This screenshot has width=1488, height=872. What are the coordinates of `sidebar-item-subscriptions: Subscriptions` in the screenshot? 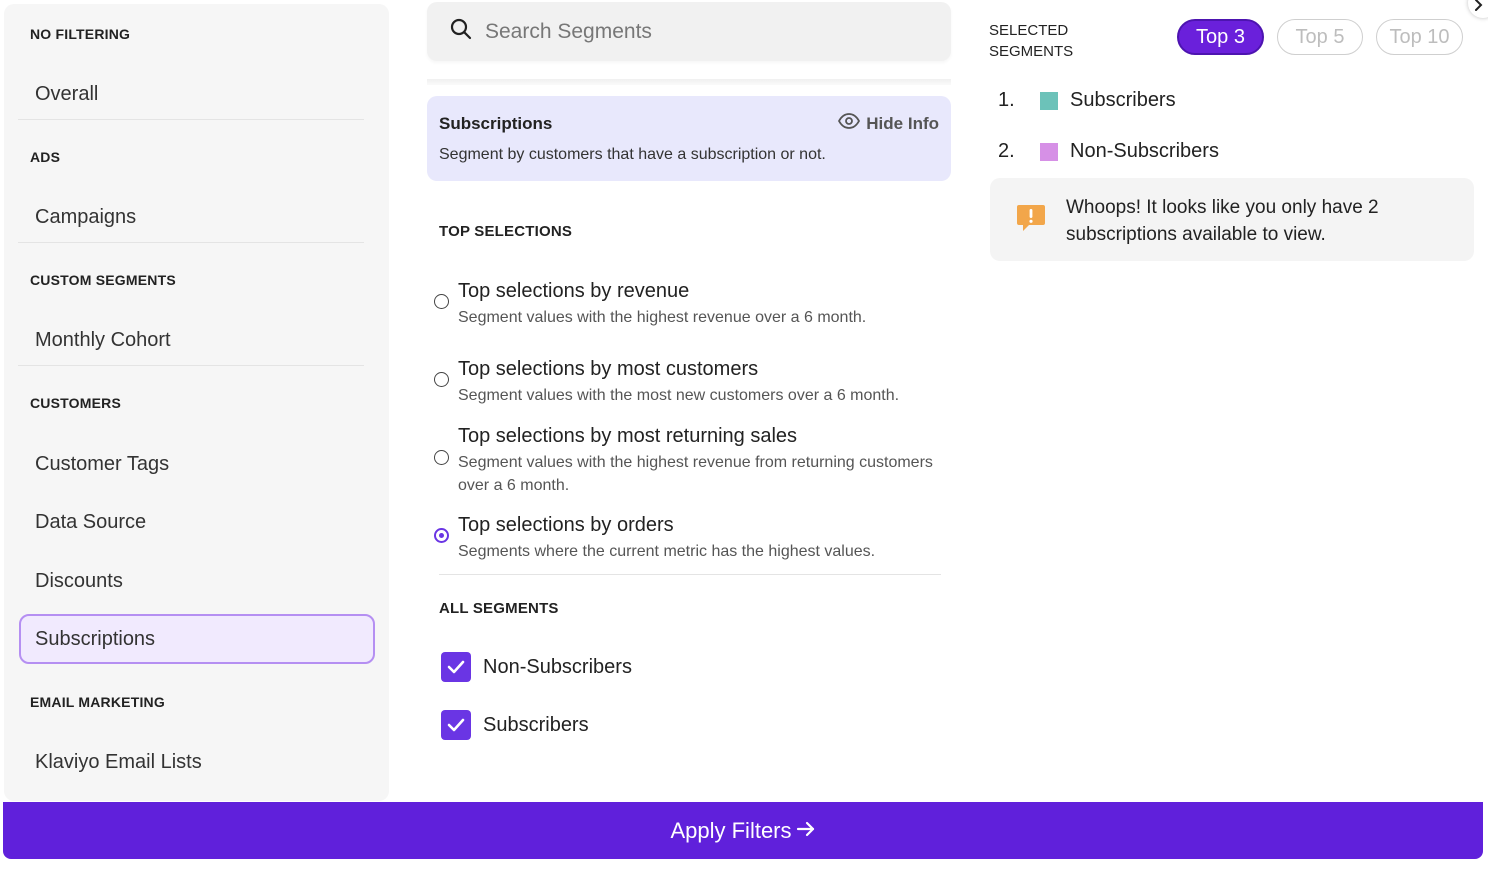 It's located at (197, 639).